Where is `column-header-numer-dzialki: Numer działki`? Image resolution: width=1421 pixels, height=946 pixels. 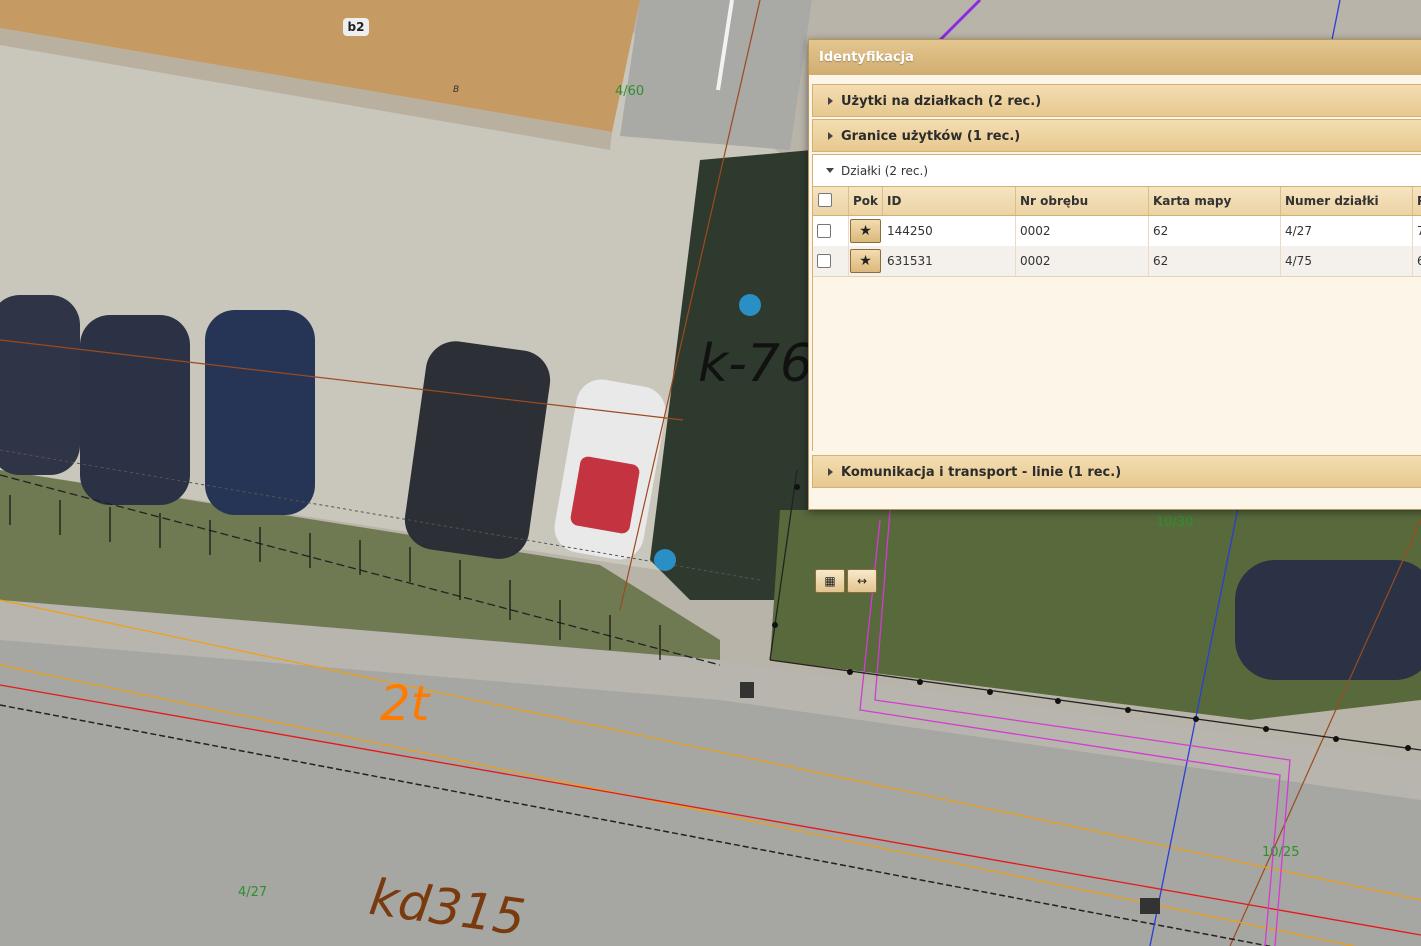 column-header-numer-dzialki: Numer działki is located at coordinates (1347, 201).